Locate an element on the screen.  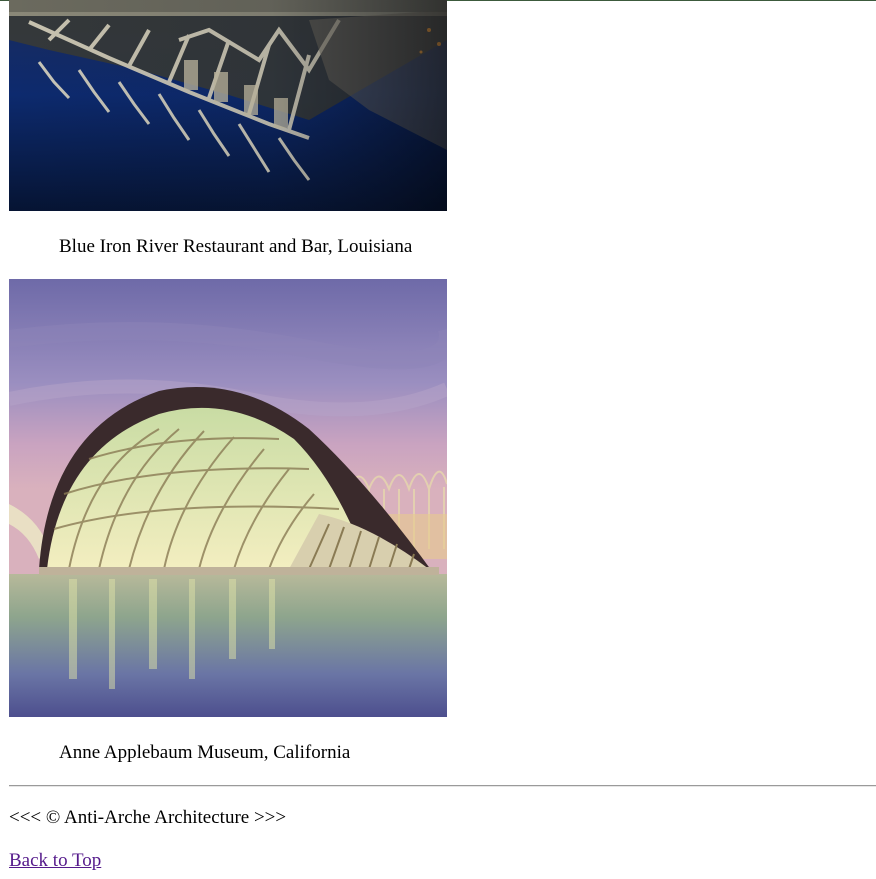
photo-caption: Anne Applebaum Museum, California is located at coordinates (205, 752).